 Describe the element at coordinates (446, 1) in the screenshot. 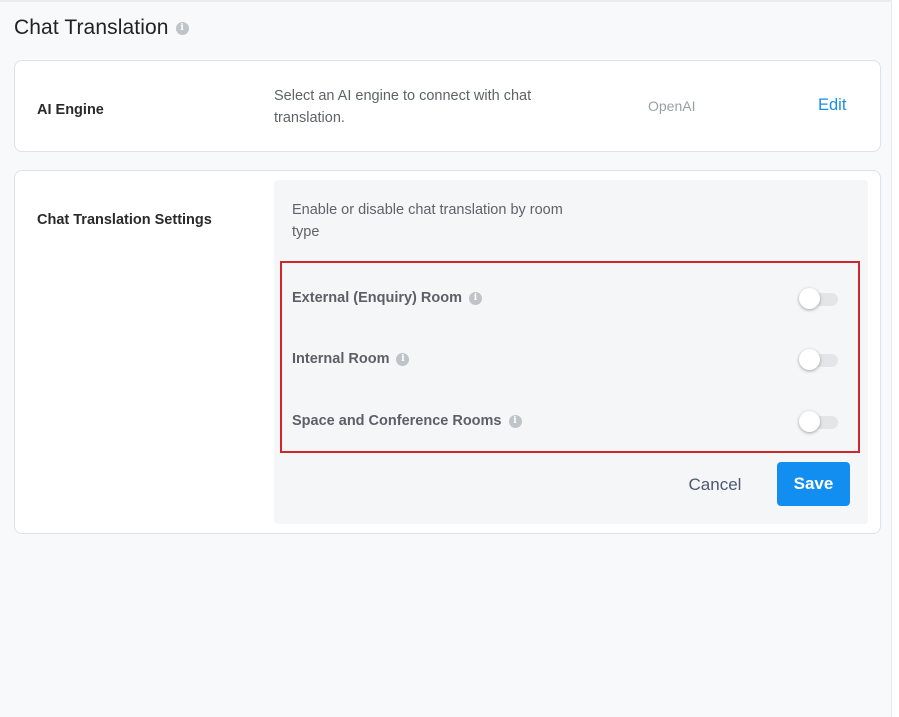

I see `top-divider` at that location.